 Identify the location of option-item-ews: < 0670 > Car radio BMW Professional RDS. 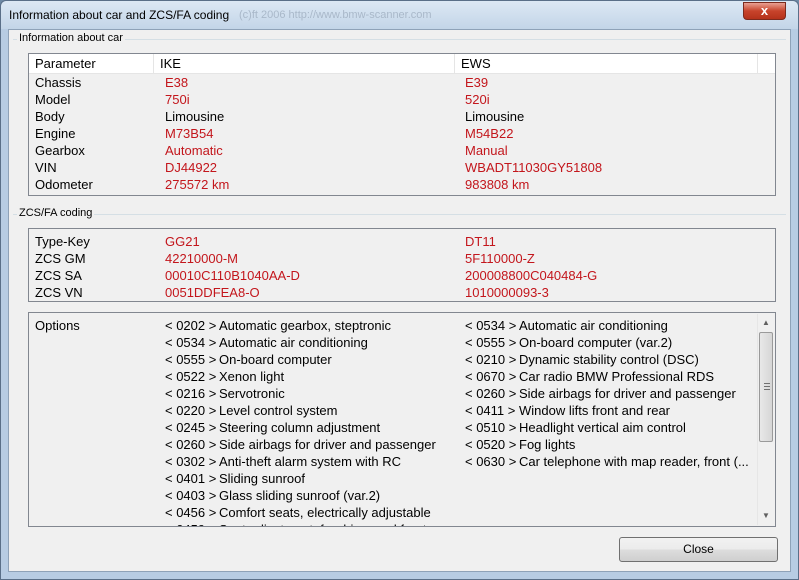
(589, 376).